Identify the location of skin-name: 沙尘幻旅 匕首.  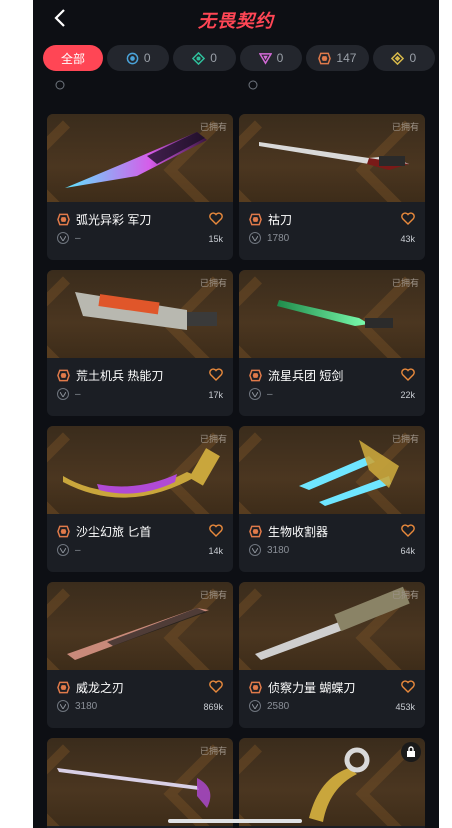
(114, 532).